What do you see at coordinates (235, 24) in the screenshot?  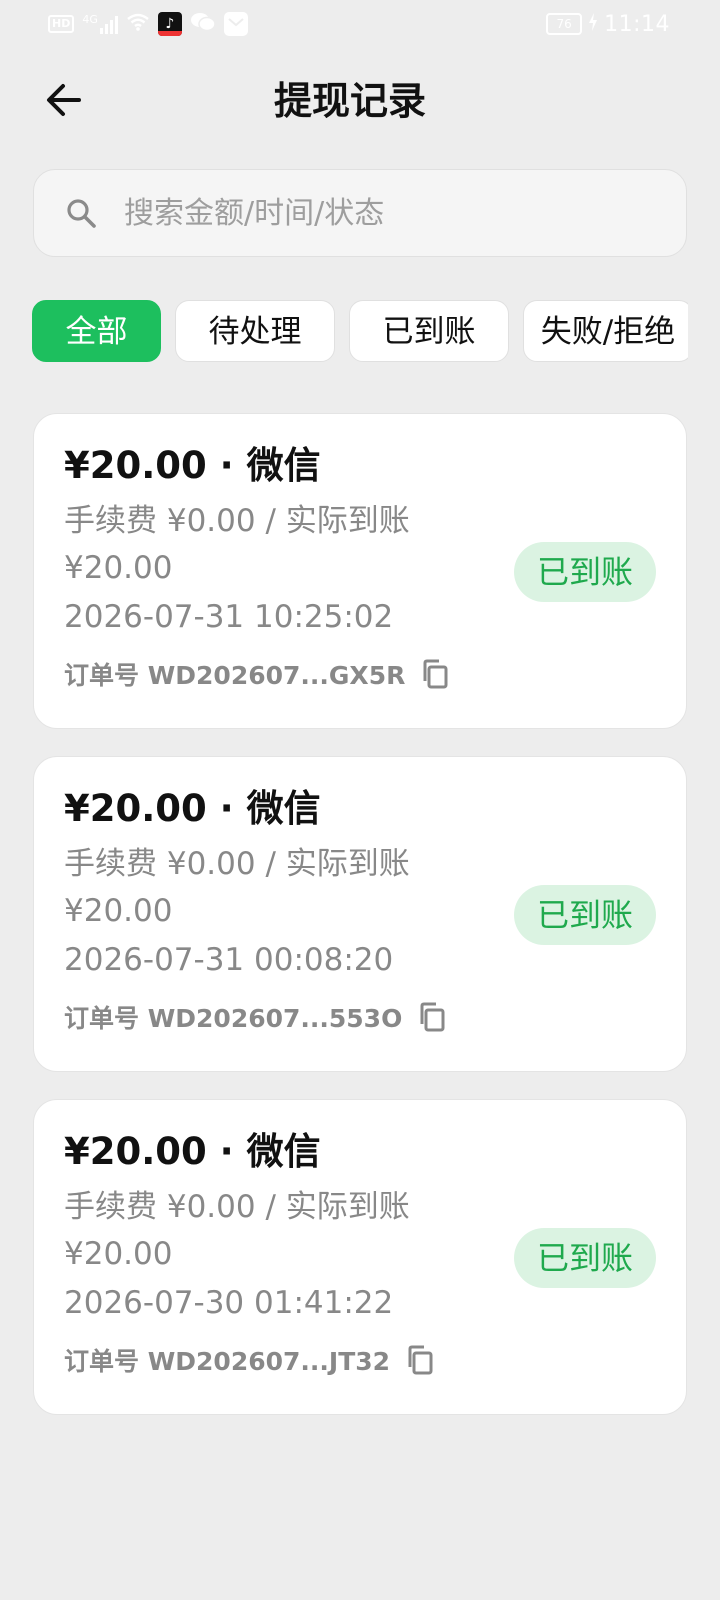 I see `message-icon` at bounding box center [235, 24].